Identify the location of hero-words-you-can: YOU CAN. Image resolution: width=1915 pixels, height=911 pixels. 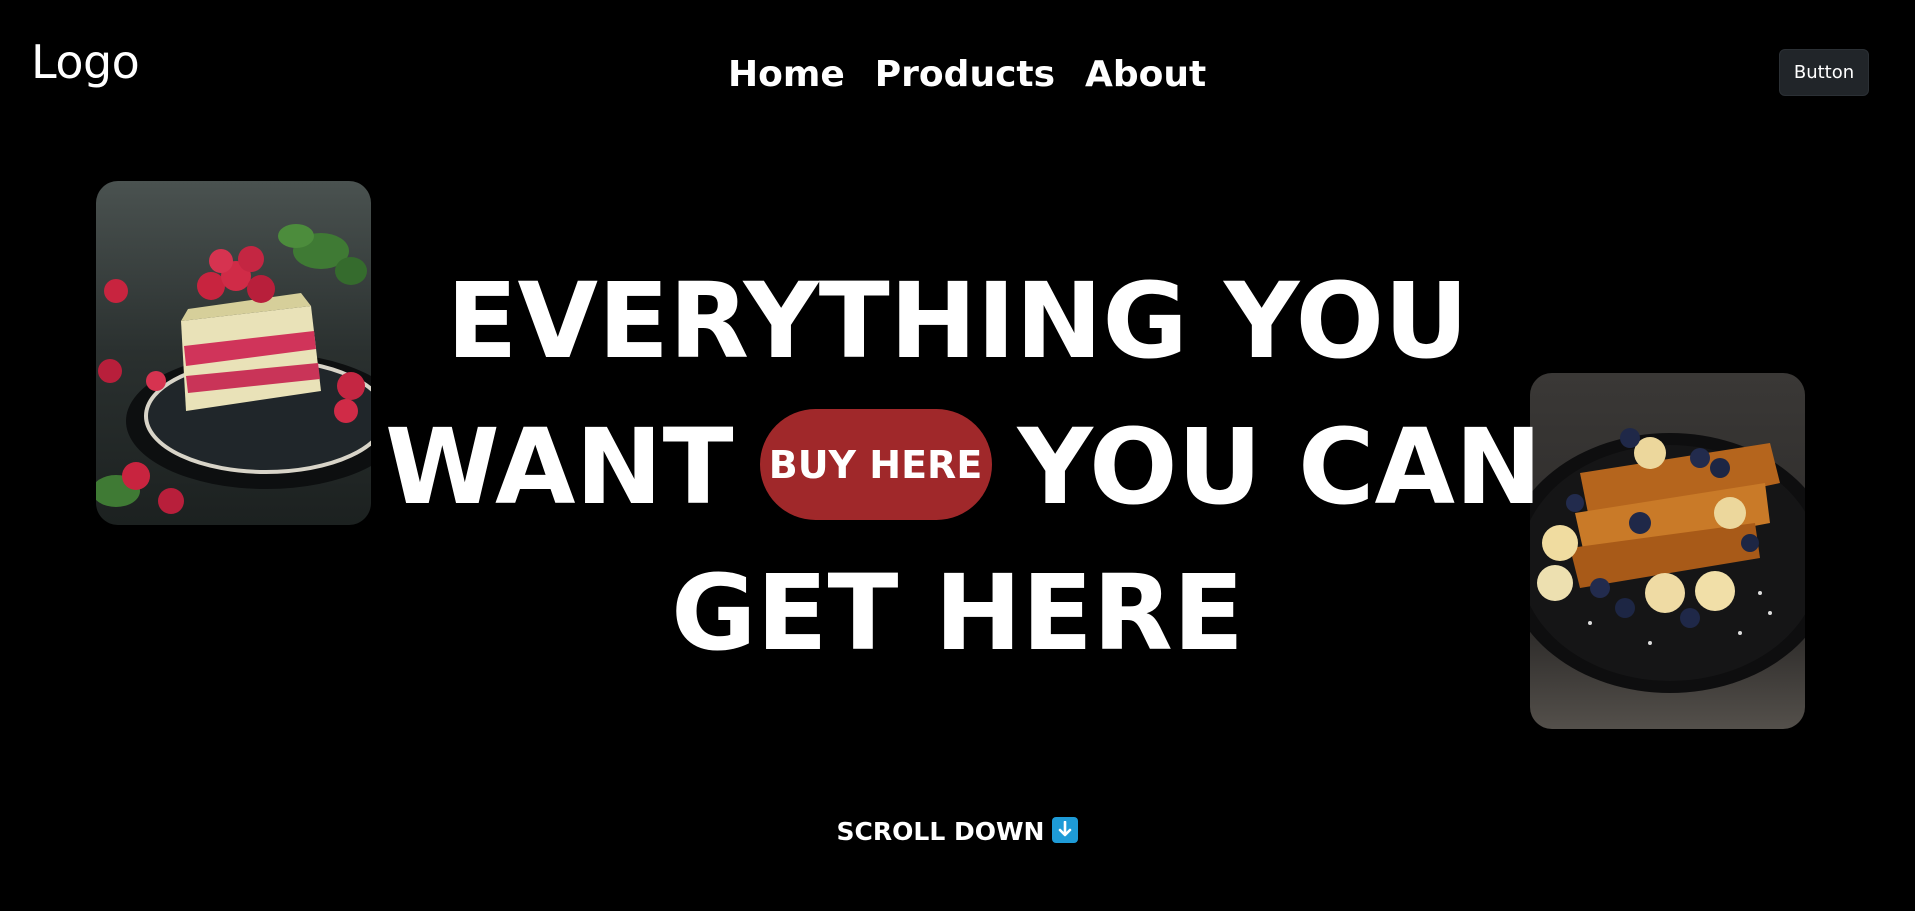
(1280, 467).